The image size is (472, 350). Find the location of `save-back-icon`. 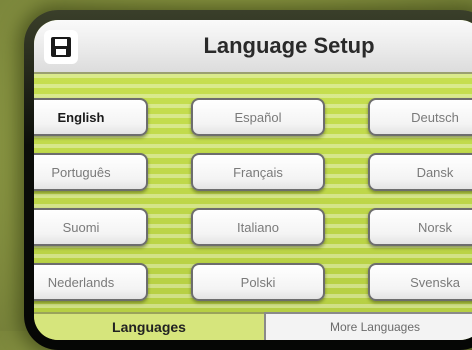

save-back-icon is located at coordinates (61, 47).